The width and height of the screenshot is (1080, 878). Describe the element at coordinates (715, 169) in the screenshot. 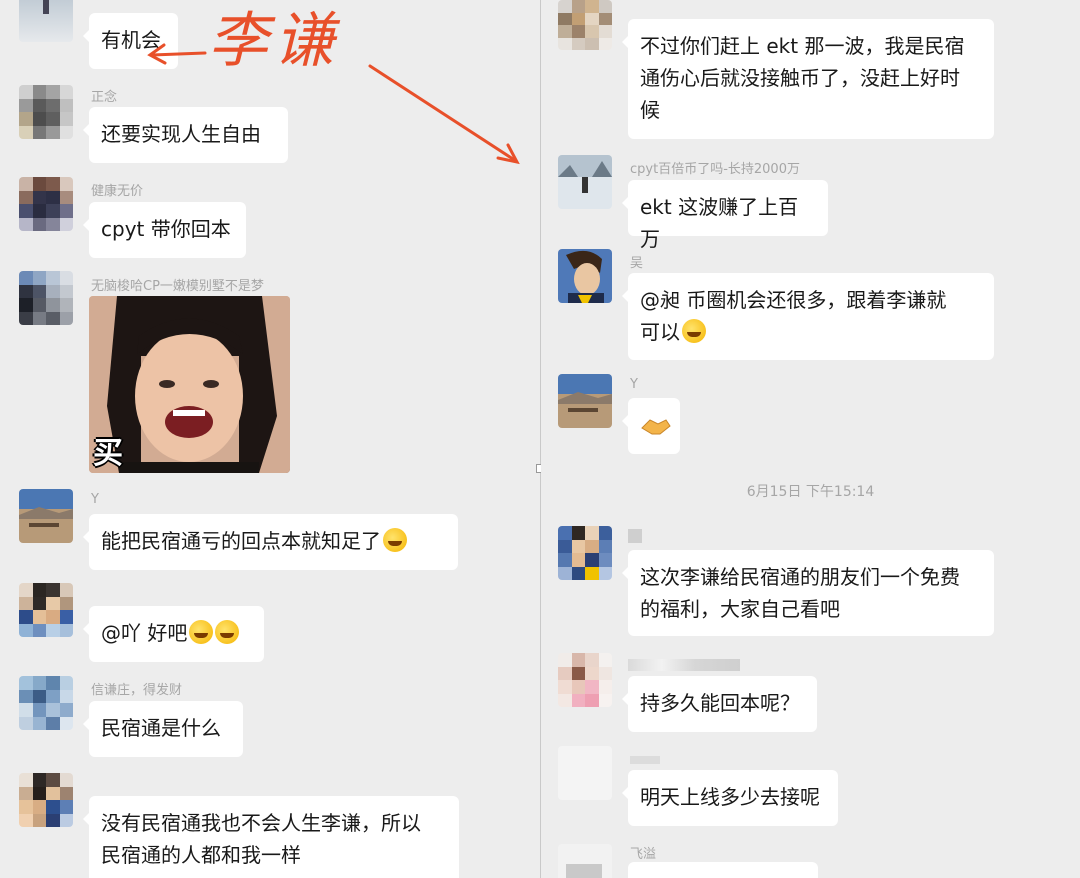

I see `sender-name: cpyt百倍币了吗-长持2000万` at that location.